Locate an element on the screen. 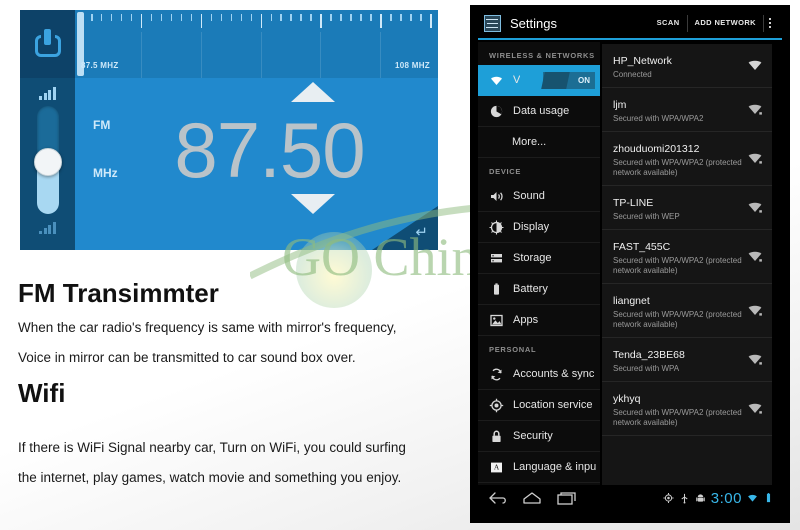  apps-icon is located at coordinates (496, 320).